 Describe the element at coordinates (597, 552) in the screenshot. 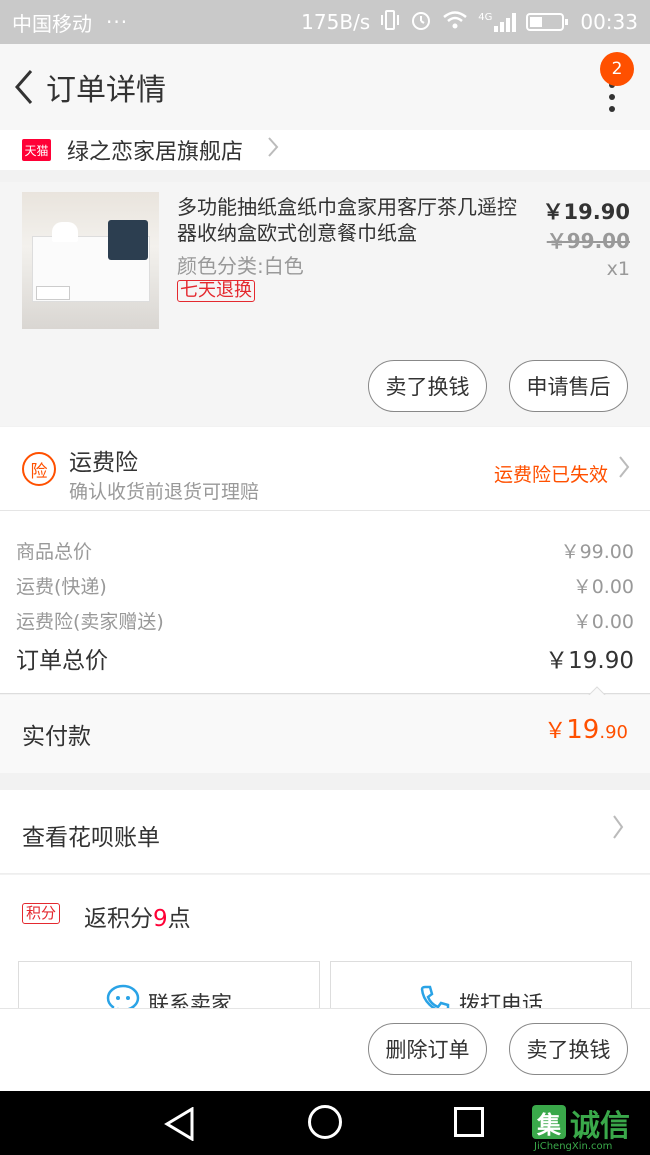

I see `summary-value: ￥99.00` at that location.